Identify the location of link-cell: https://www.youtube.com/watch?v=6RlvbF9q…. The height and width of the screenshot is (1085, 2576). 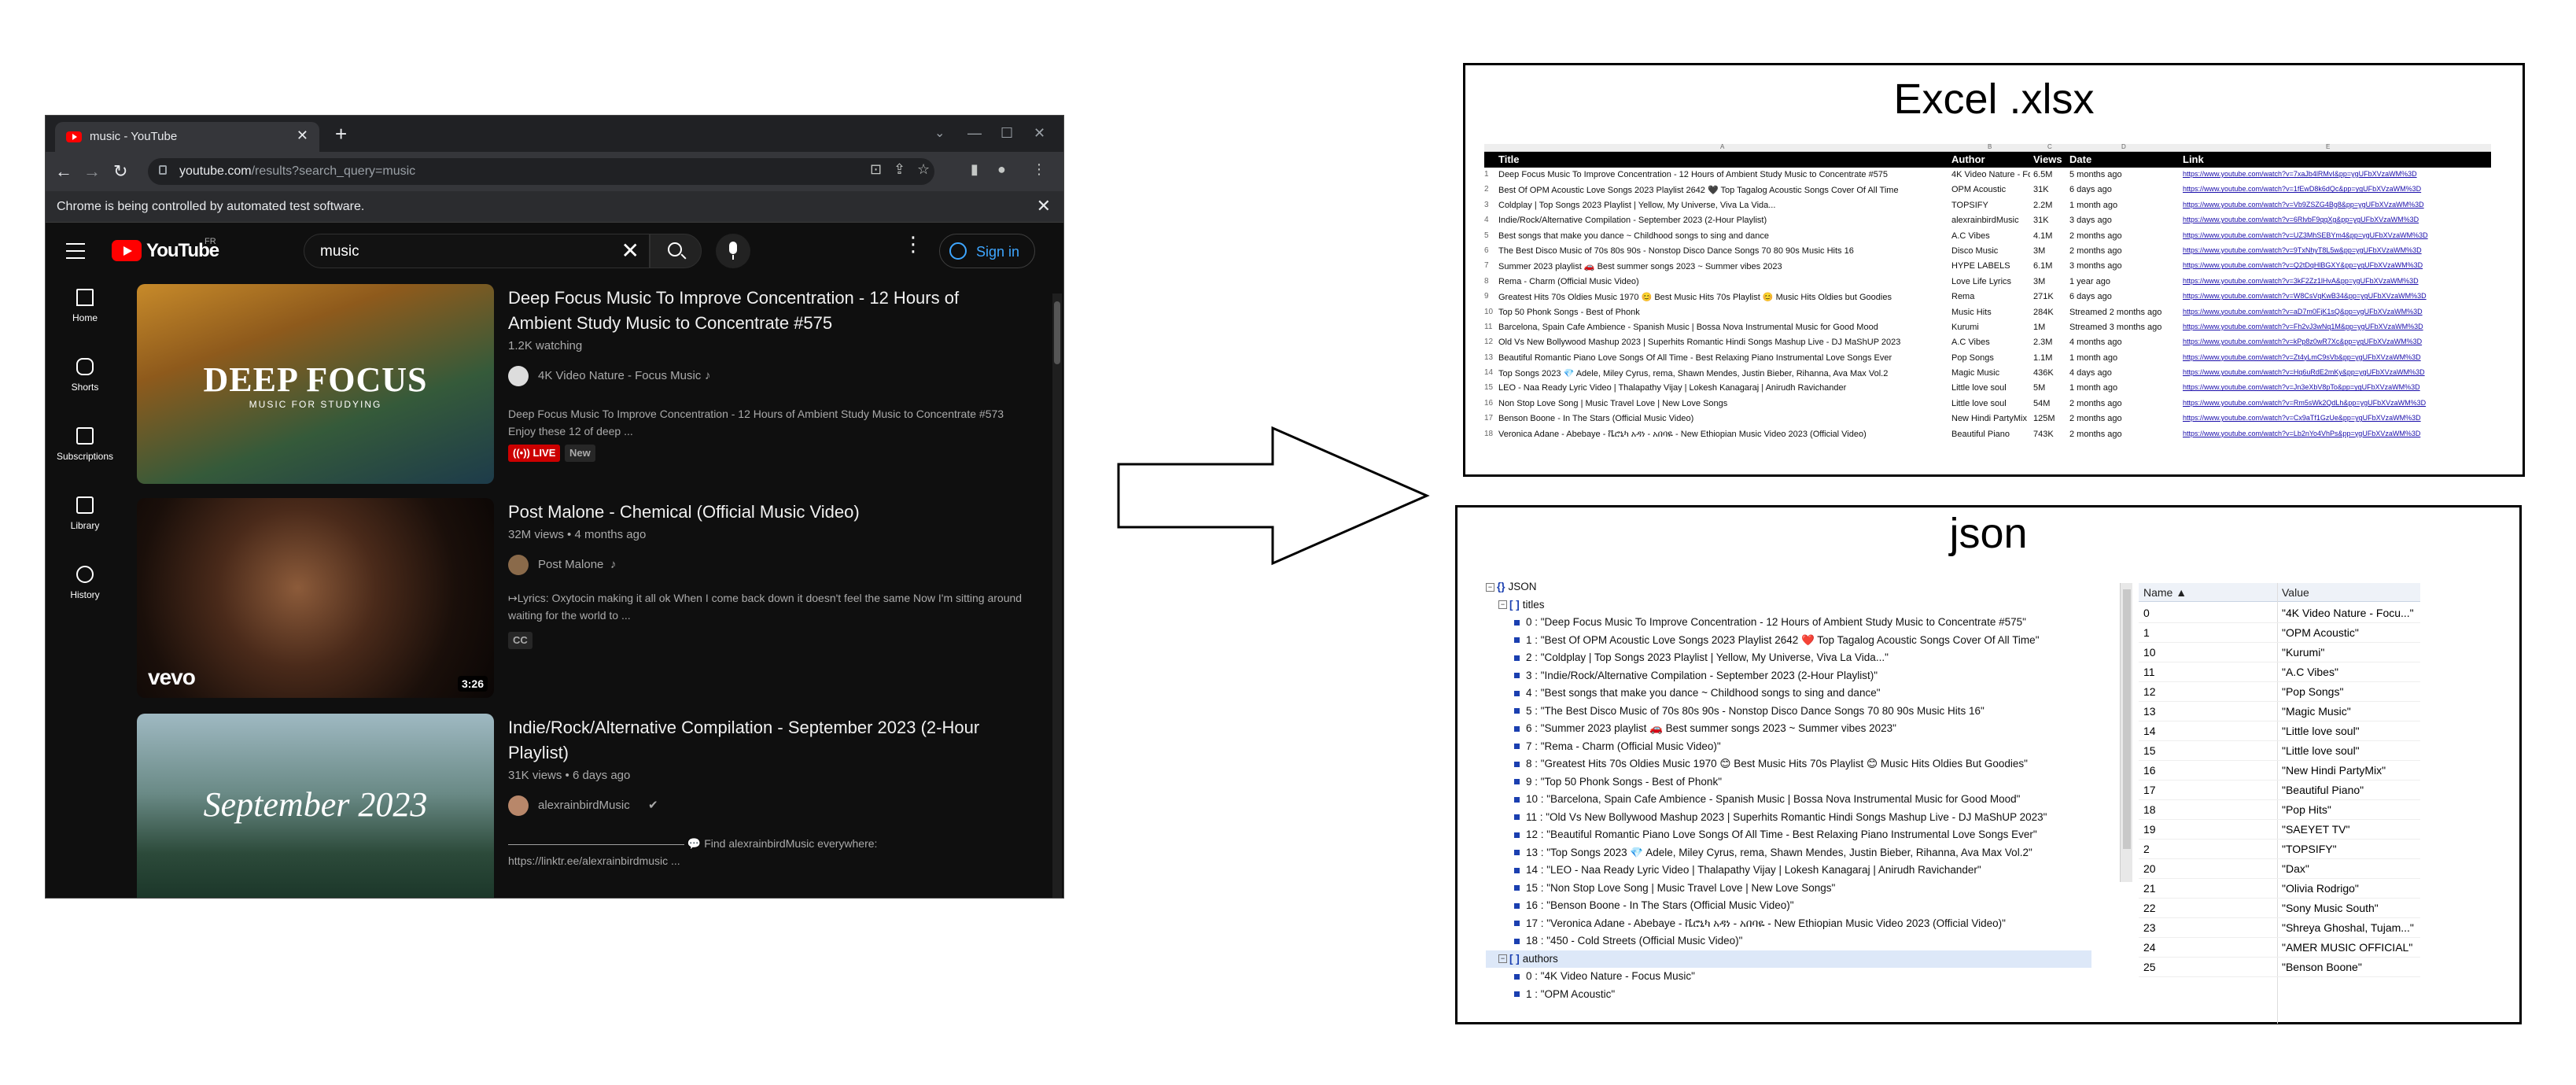
(2332, 220).